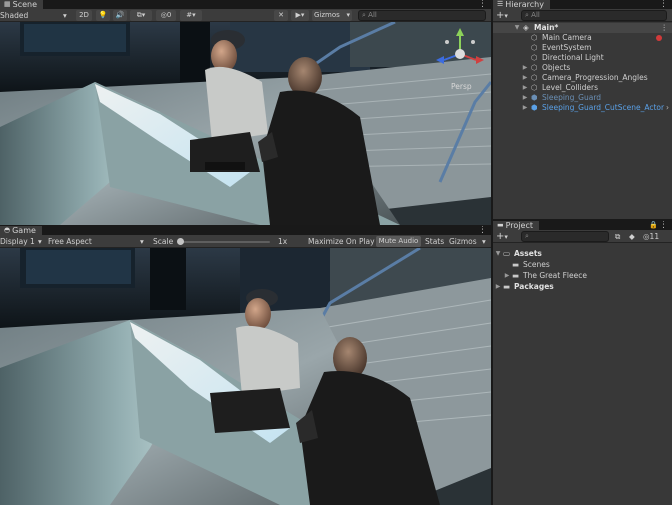  I want to click on tab-scene: ▦ Scene, so click(22, 4).